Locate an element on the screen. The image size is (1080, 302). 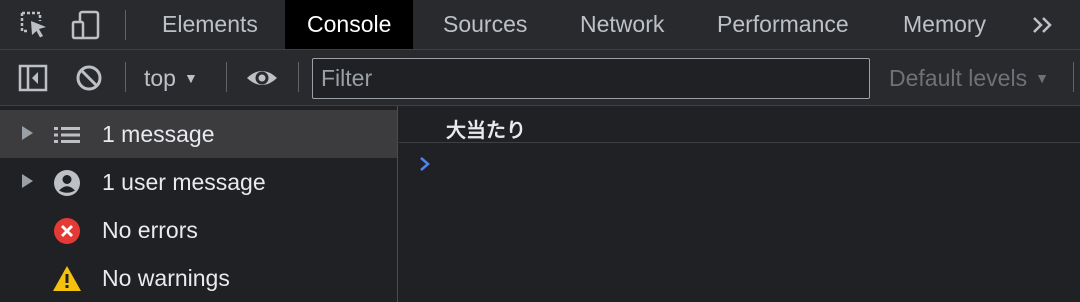
warning-icon is located at coordinates (67, 278).